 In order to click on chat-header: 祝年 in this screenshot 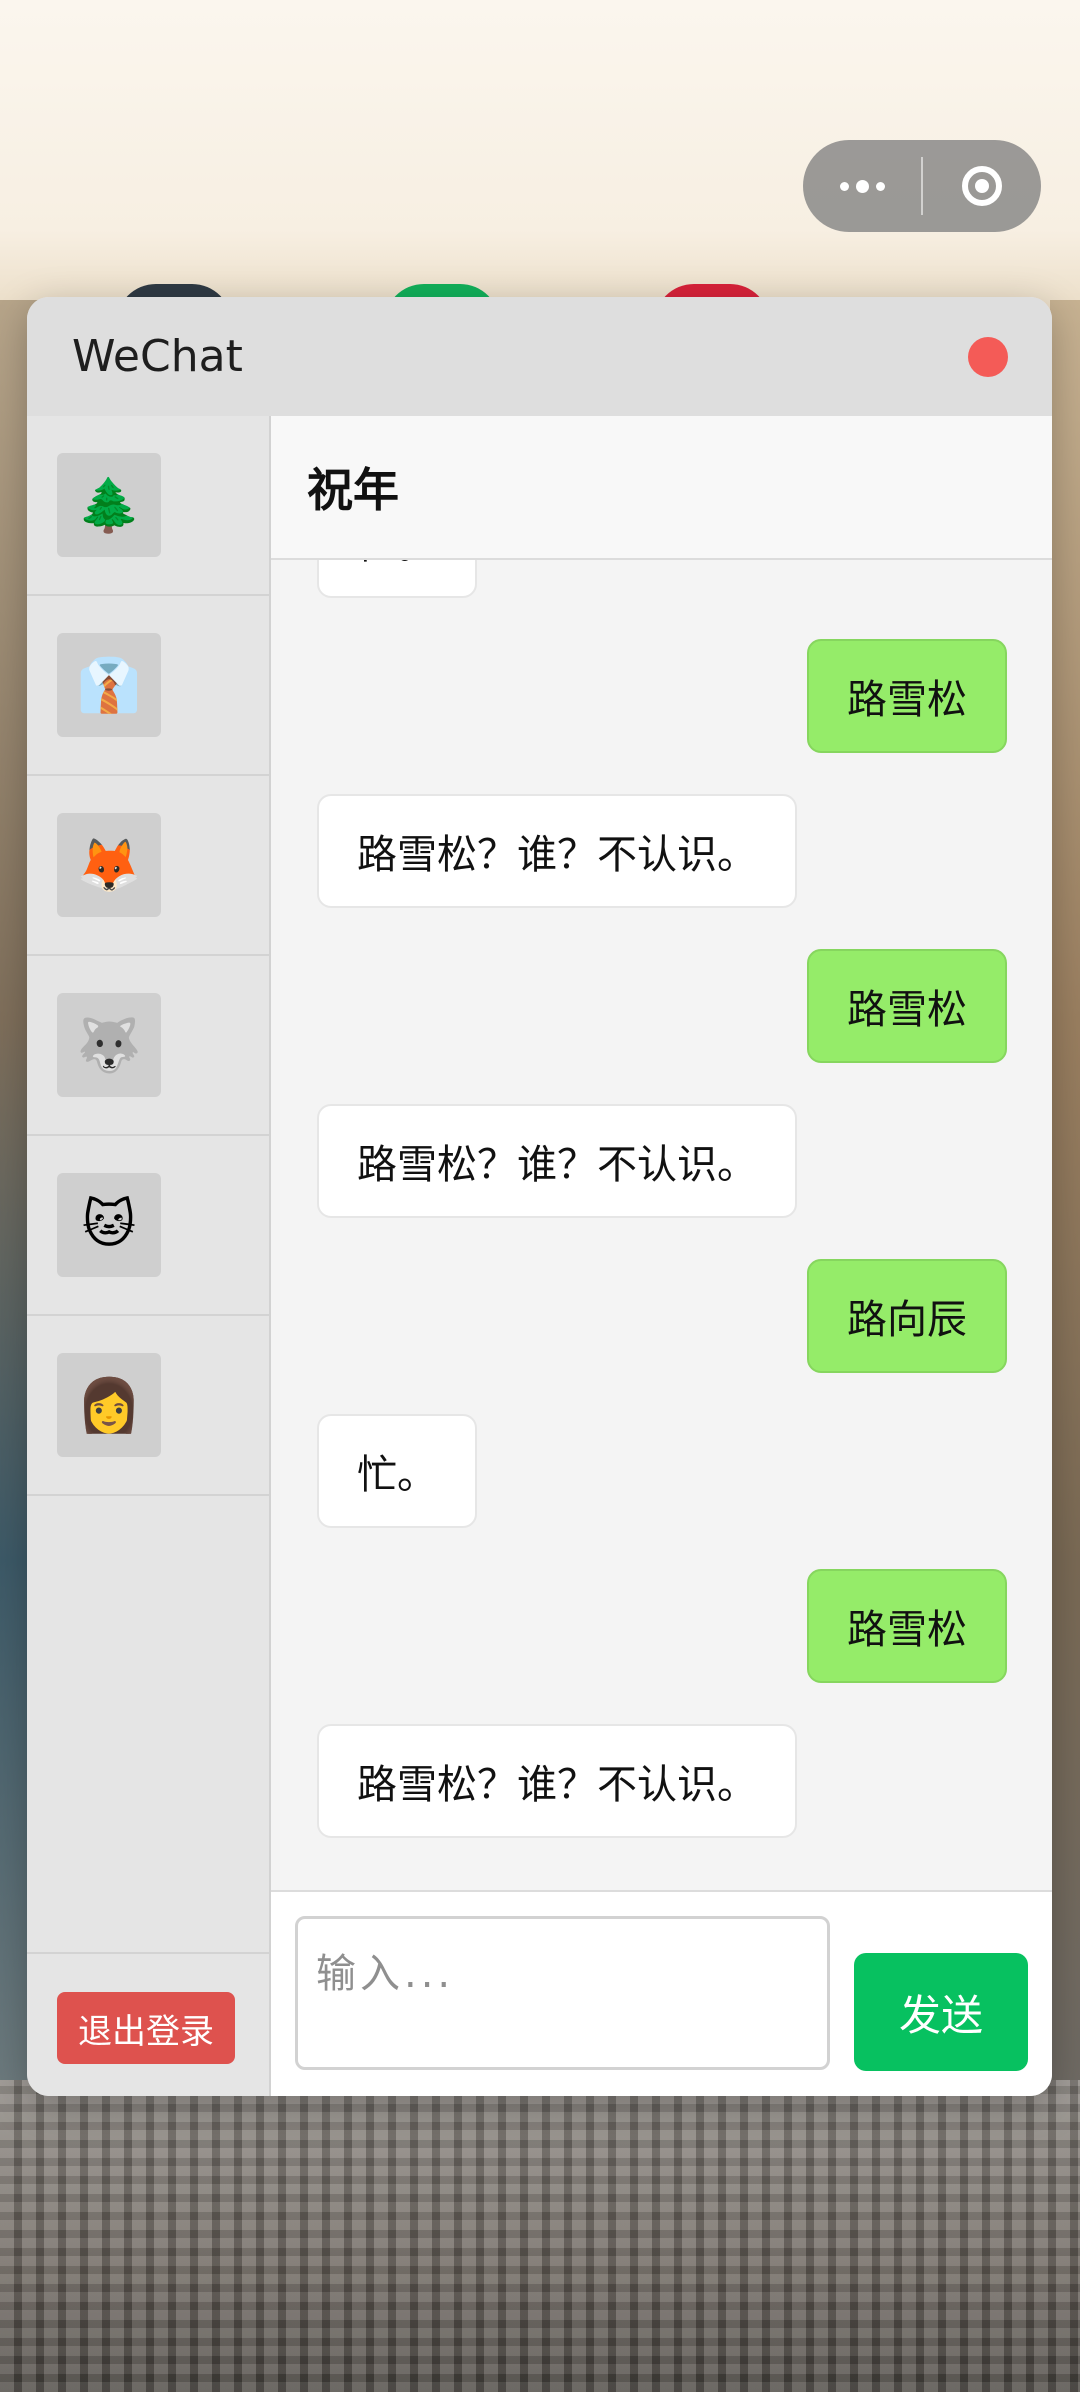, I will do `click(661, 488)`.